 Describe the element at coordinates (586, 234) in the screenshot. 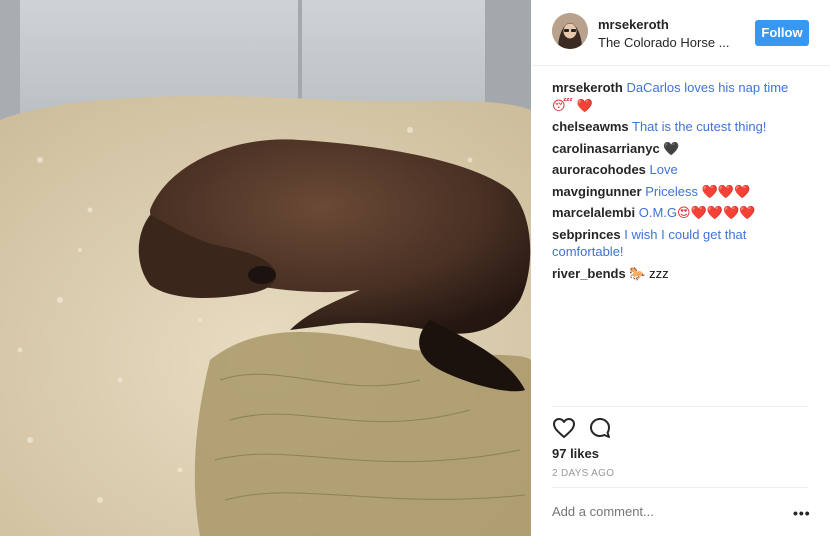

I see `comment-username: sebprinces` at that location.